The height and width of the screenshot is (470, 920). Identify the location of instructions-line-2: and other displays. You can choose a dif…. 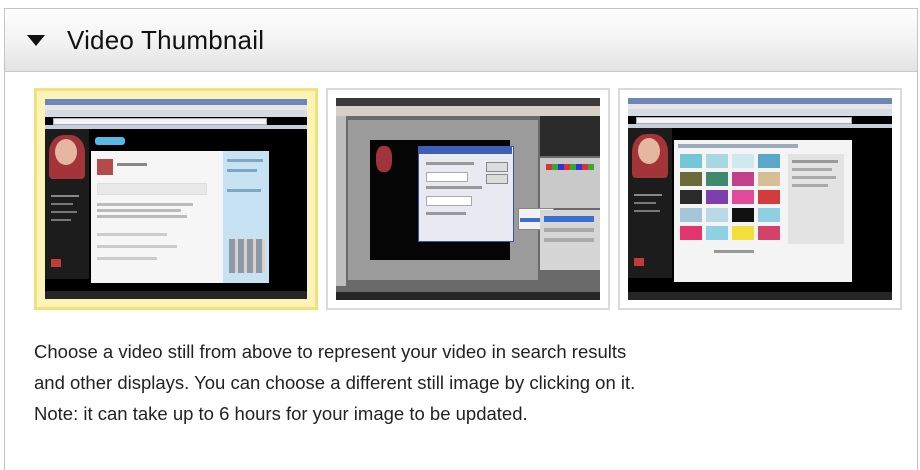
(335, 382).